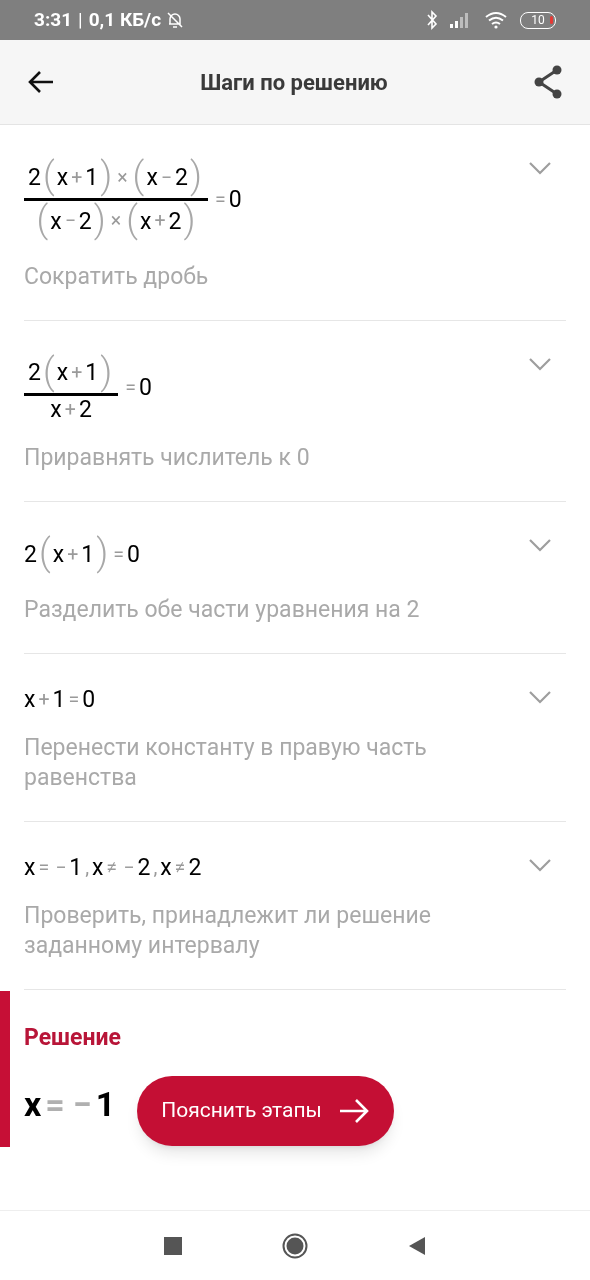 This screenshot has width=590, height=1280. What do you see at coordinates (173, 1245) in the screenshot?
I see `recent-apps-icon` at bounding box center [173, 1245].